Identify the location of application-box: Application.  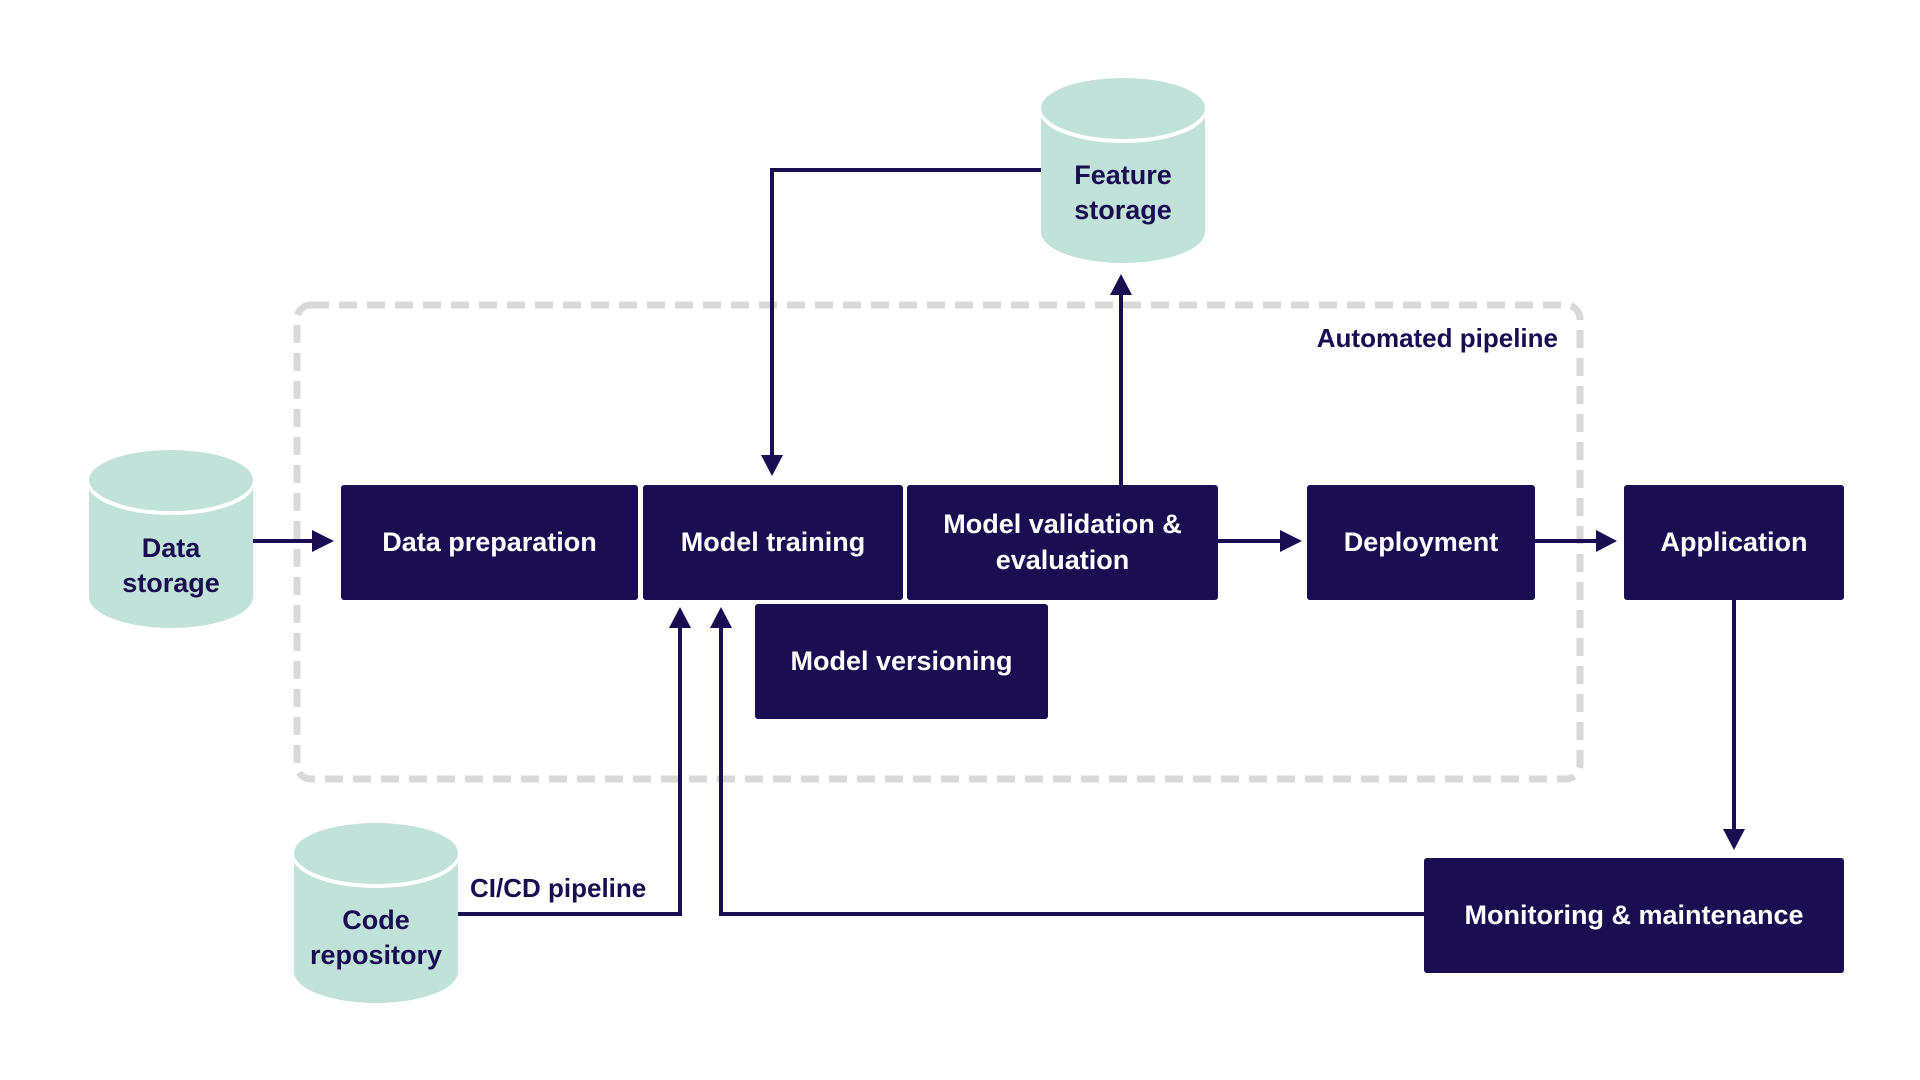
(1734, 542).